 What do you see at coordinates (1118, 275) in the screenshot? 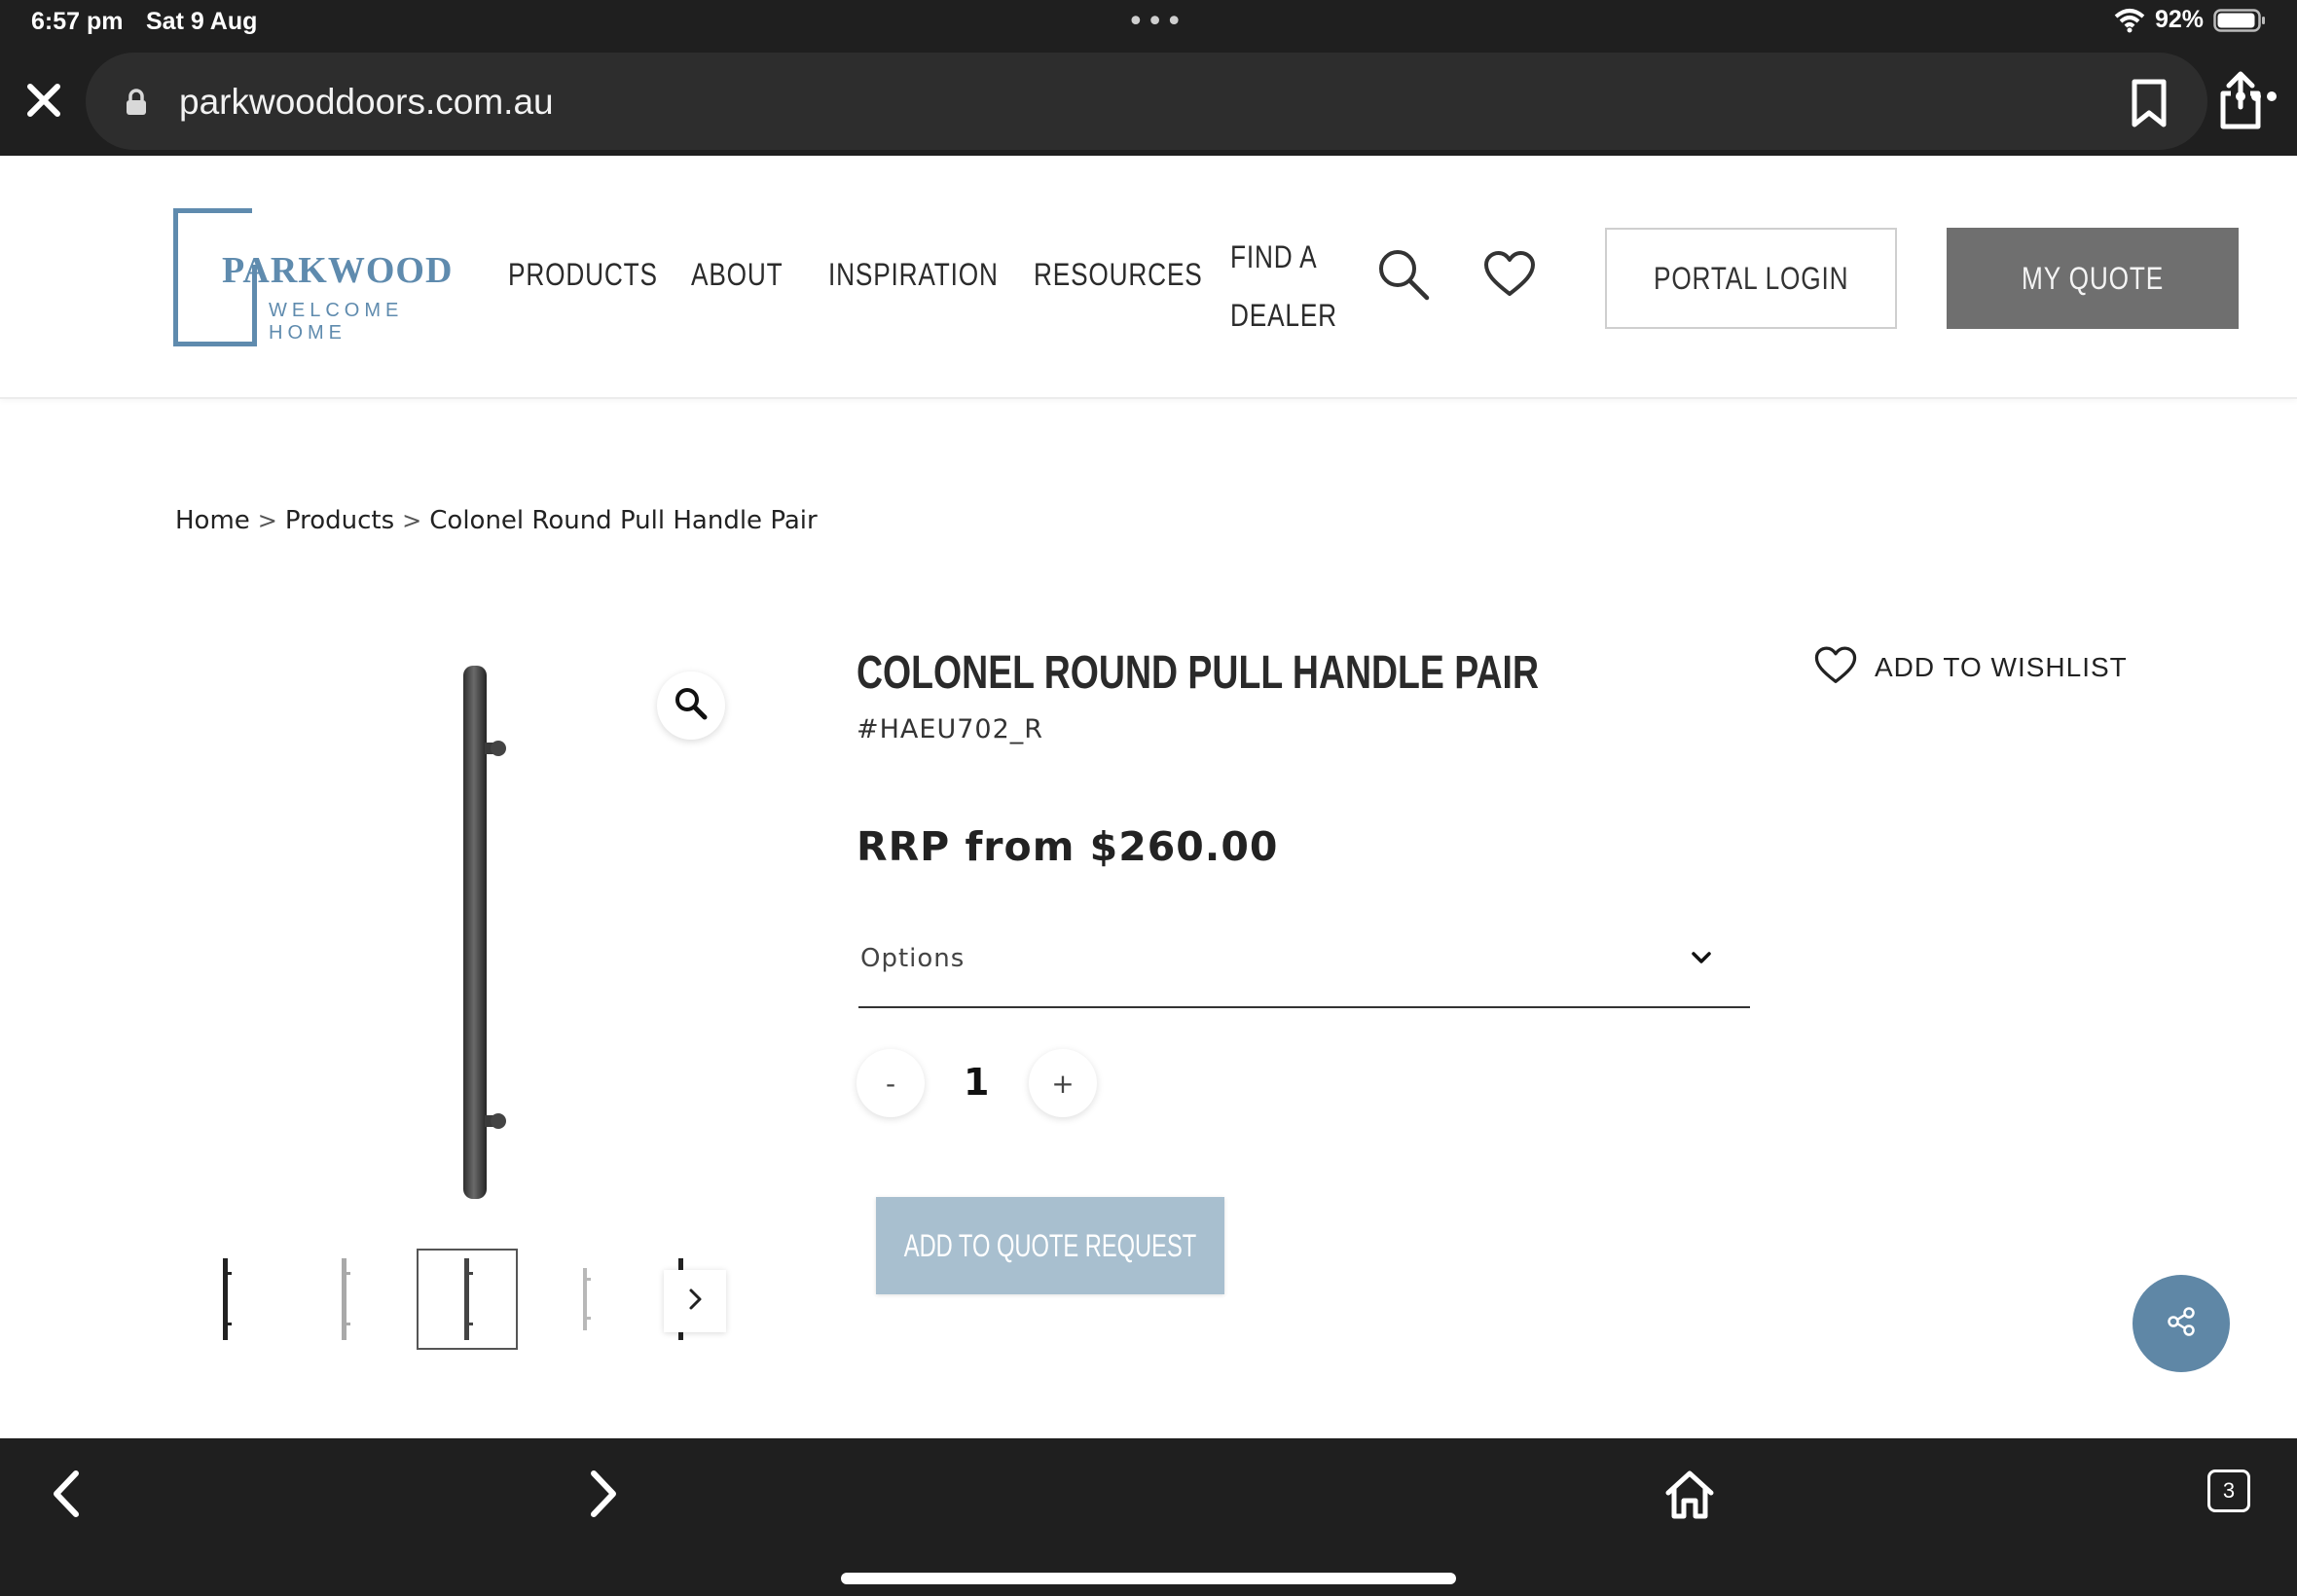
I see `nav-resources: RESOURCES` at bounding box center [1118, 275].